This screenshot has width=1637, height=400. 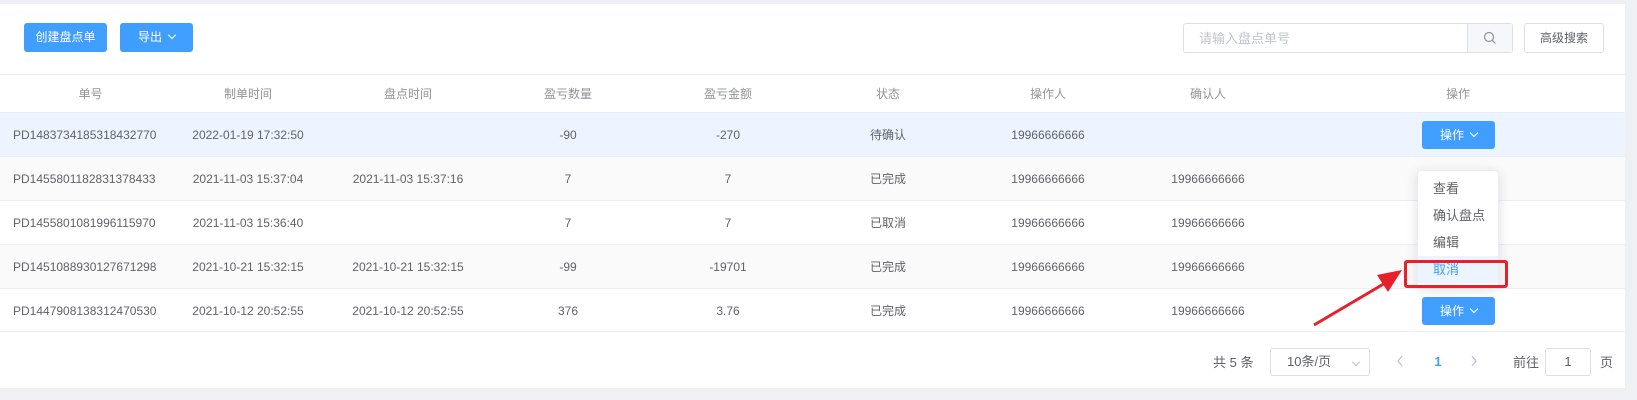 What do you see at coordinates (248, 179) in the screenshot?
I see `cell-created: 2021-11-03 15:37:04` at bounding box center [248, 179].